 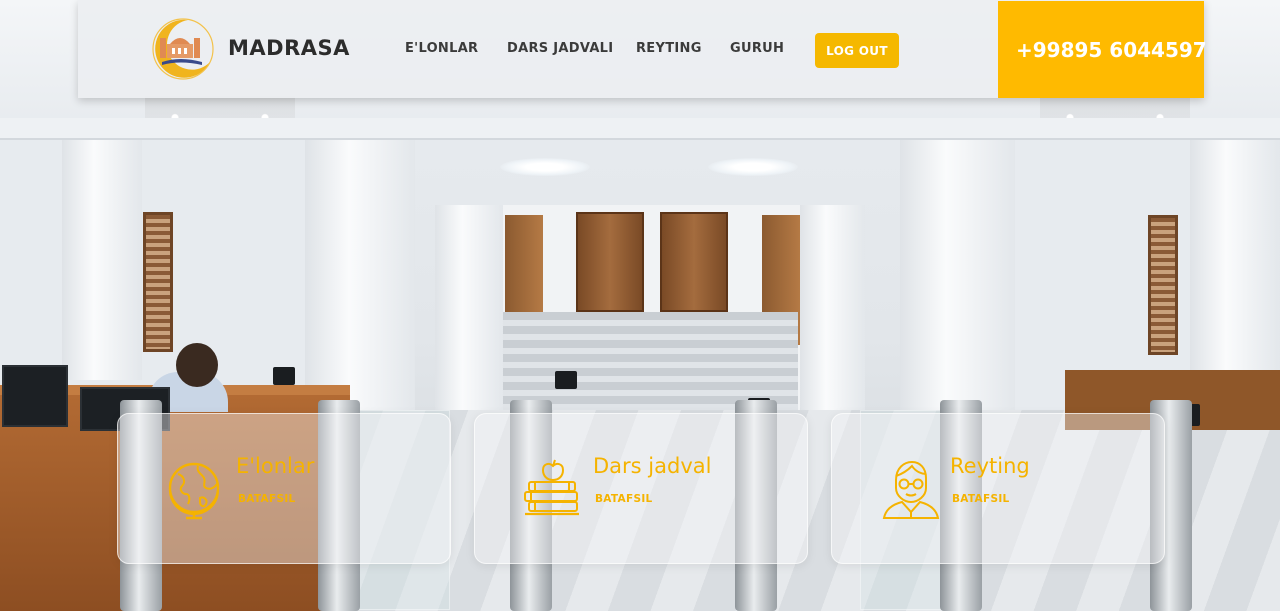 What do you see at coordinates (652, 466) in the screenshot?
I see `card-title: Dars jadval` at bounding box center [652, 466].